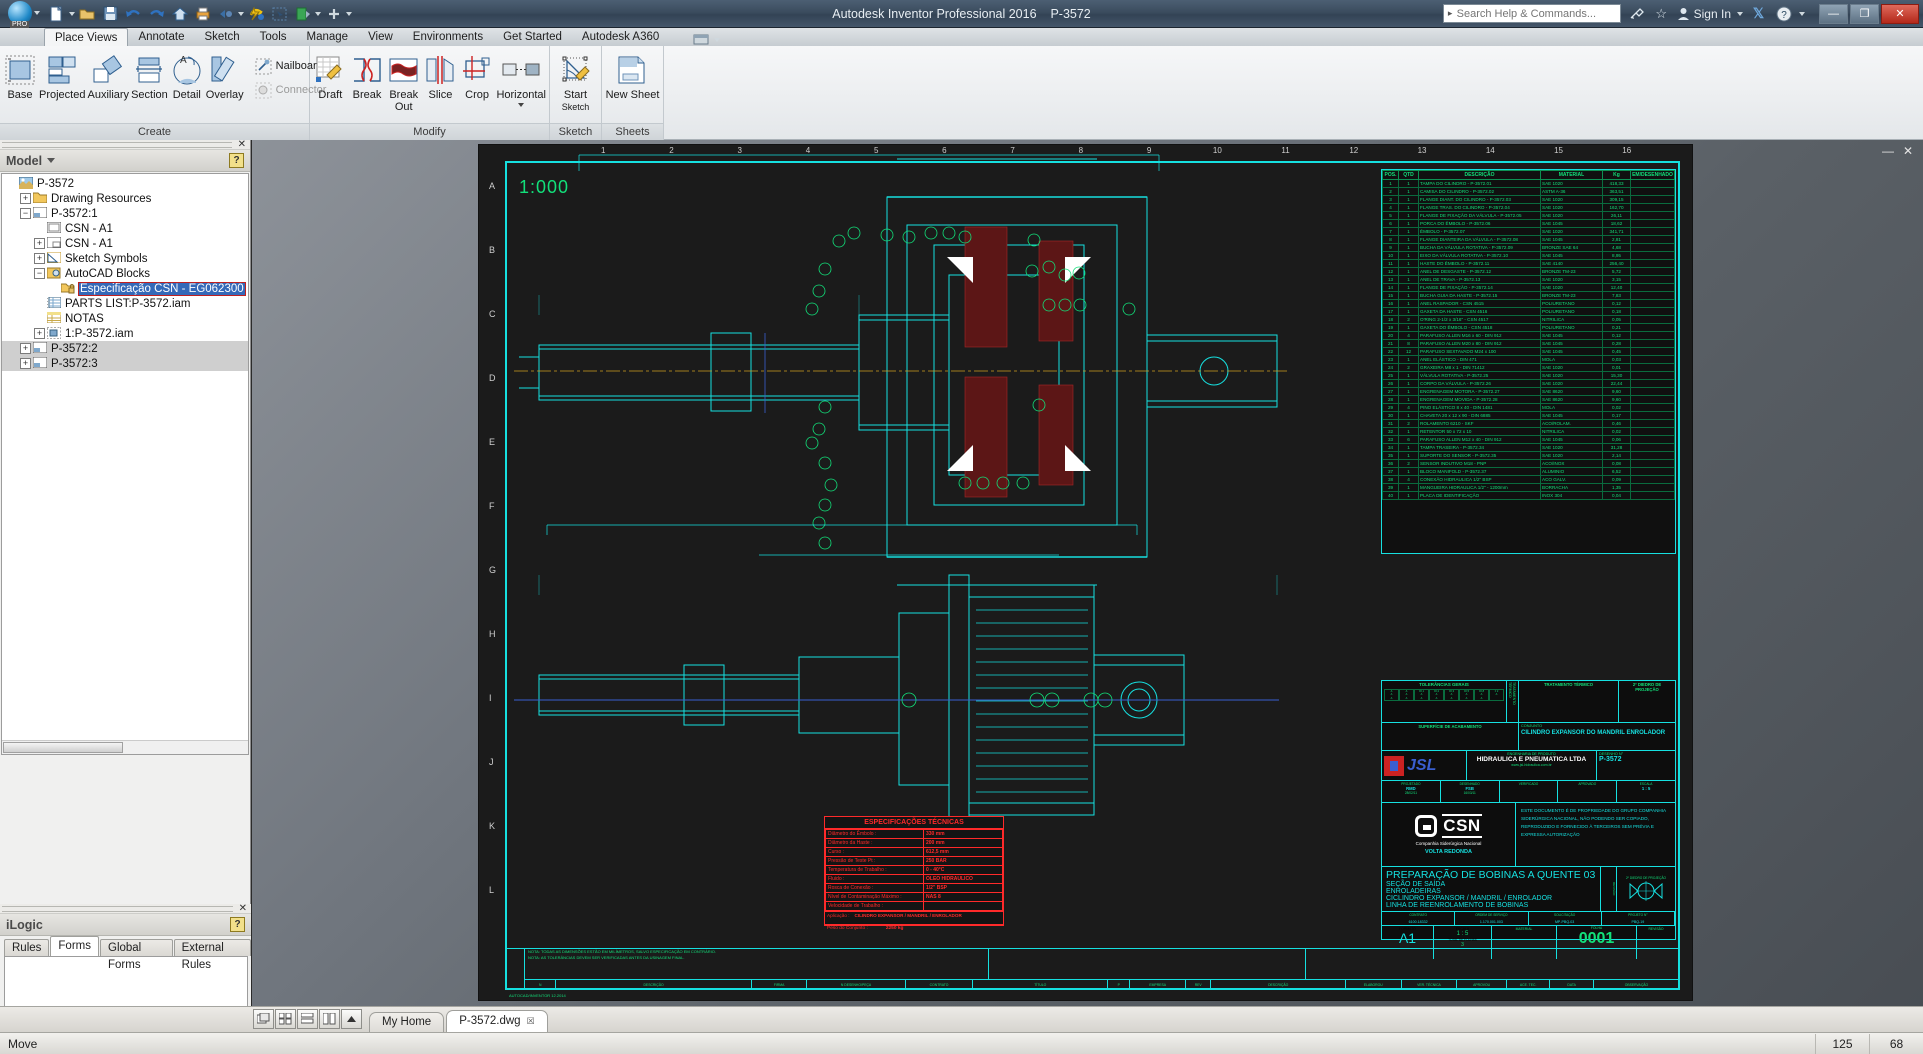 This screenshot has height=1054, width=1923. I want to click on tab-rules: Rules, so click(27, 947).